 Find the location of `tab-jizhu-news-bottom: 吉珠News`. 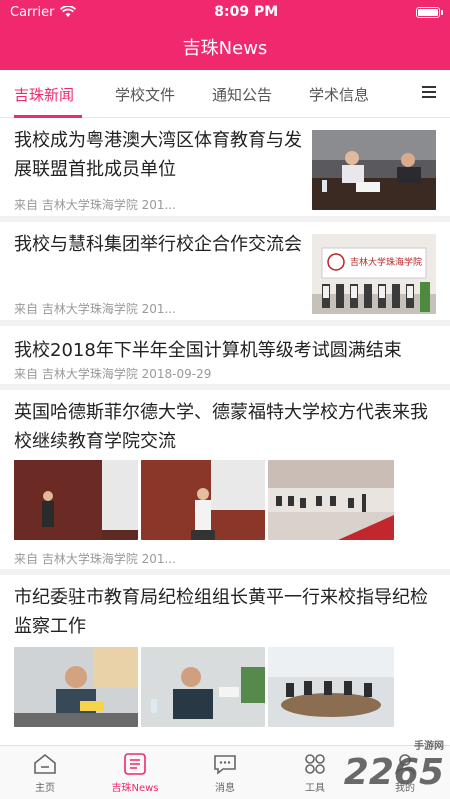

tab-jizhu-news-bottom: 吉珠News is located at coordinates (135, 772).